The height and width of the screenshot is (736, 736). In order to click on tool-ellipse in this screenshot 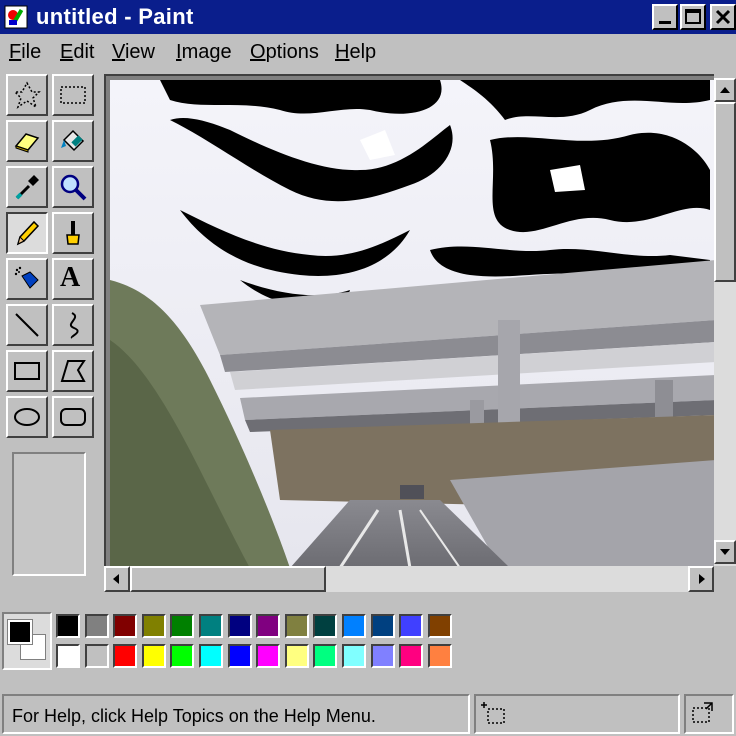, I will do `click(27, 417)`.